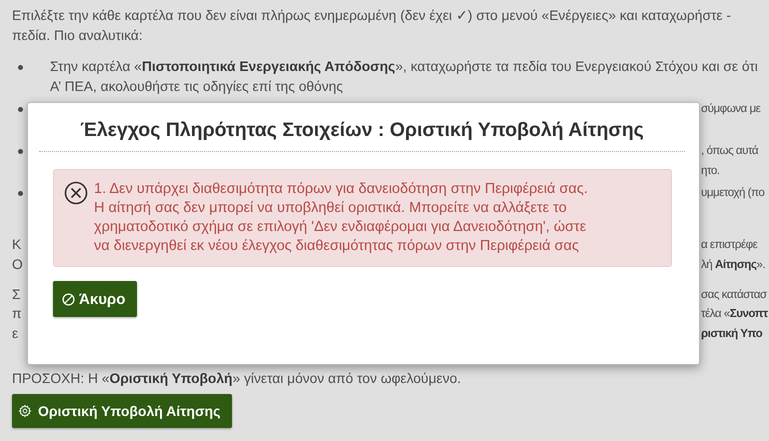 Image resolution: width=769 pixels, height=441 pixels. Describe the element at coordinates (16, 295) in the screenshot. I see `paragraph-text: Σ` at that location.